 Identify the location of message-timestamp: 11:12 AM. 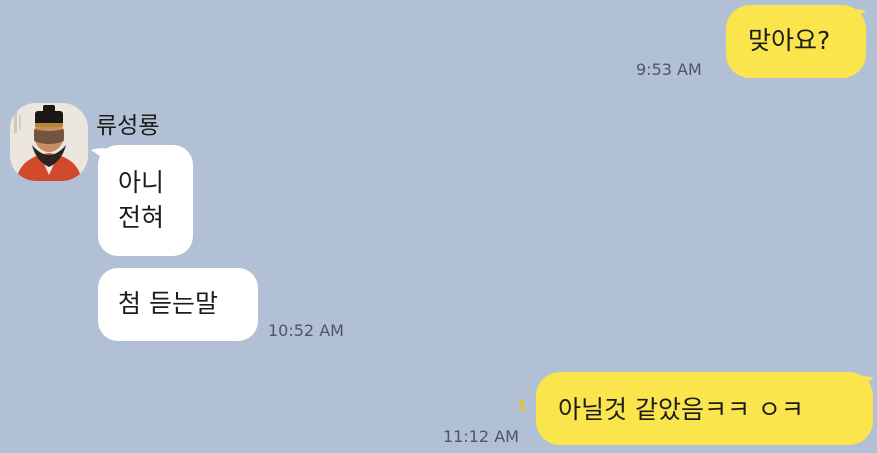
(481, 436).